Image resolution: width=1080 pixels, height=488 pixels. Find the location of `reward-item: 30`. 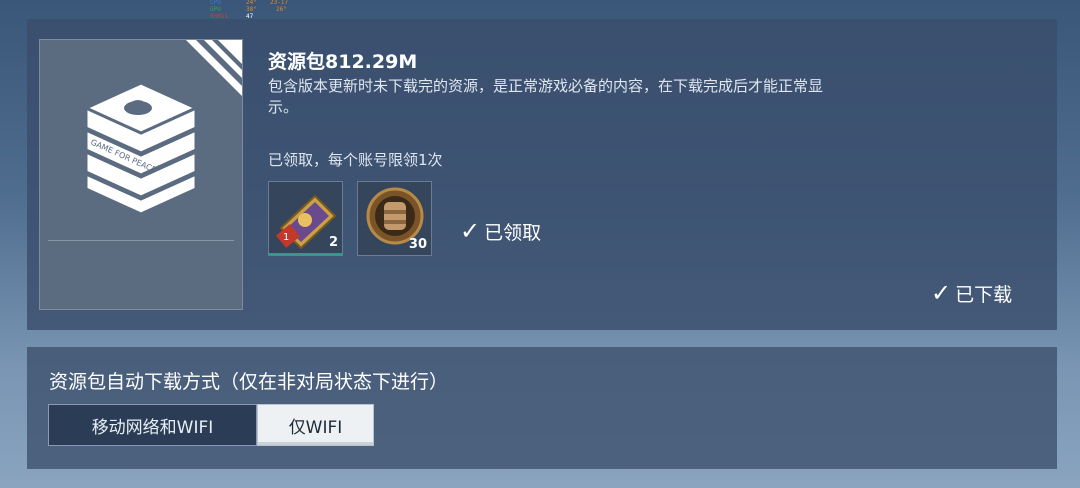

reward-item: 30 is located at coordinates (394, 218).